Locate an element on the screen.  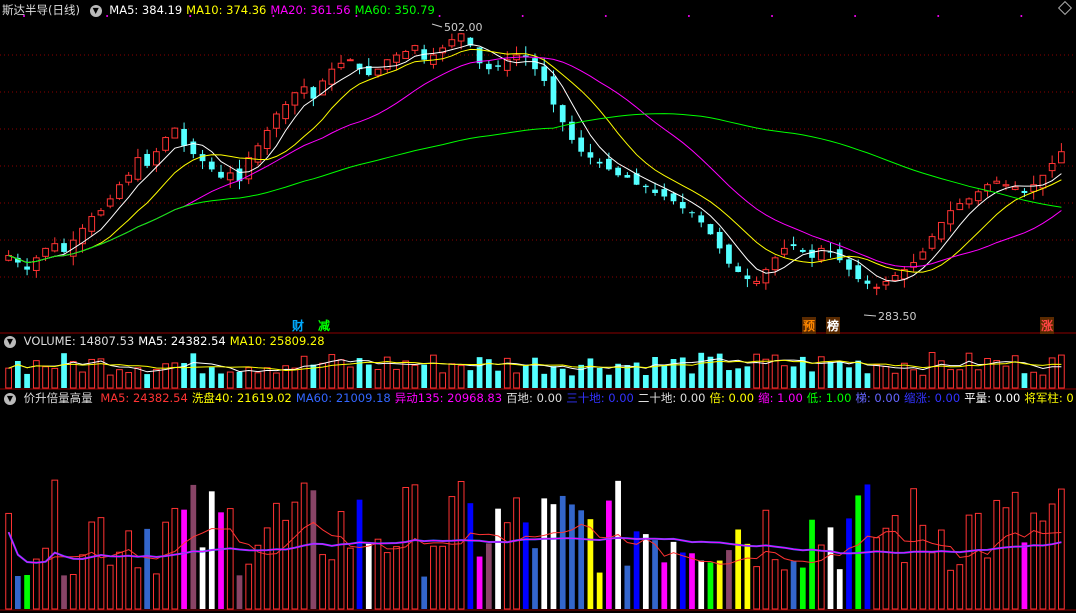
indicator-toggle-icon: ▼ is located at coordinates (10, 398).